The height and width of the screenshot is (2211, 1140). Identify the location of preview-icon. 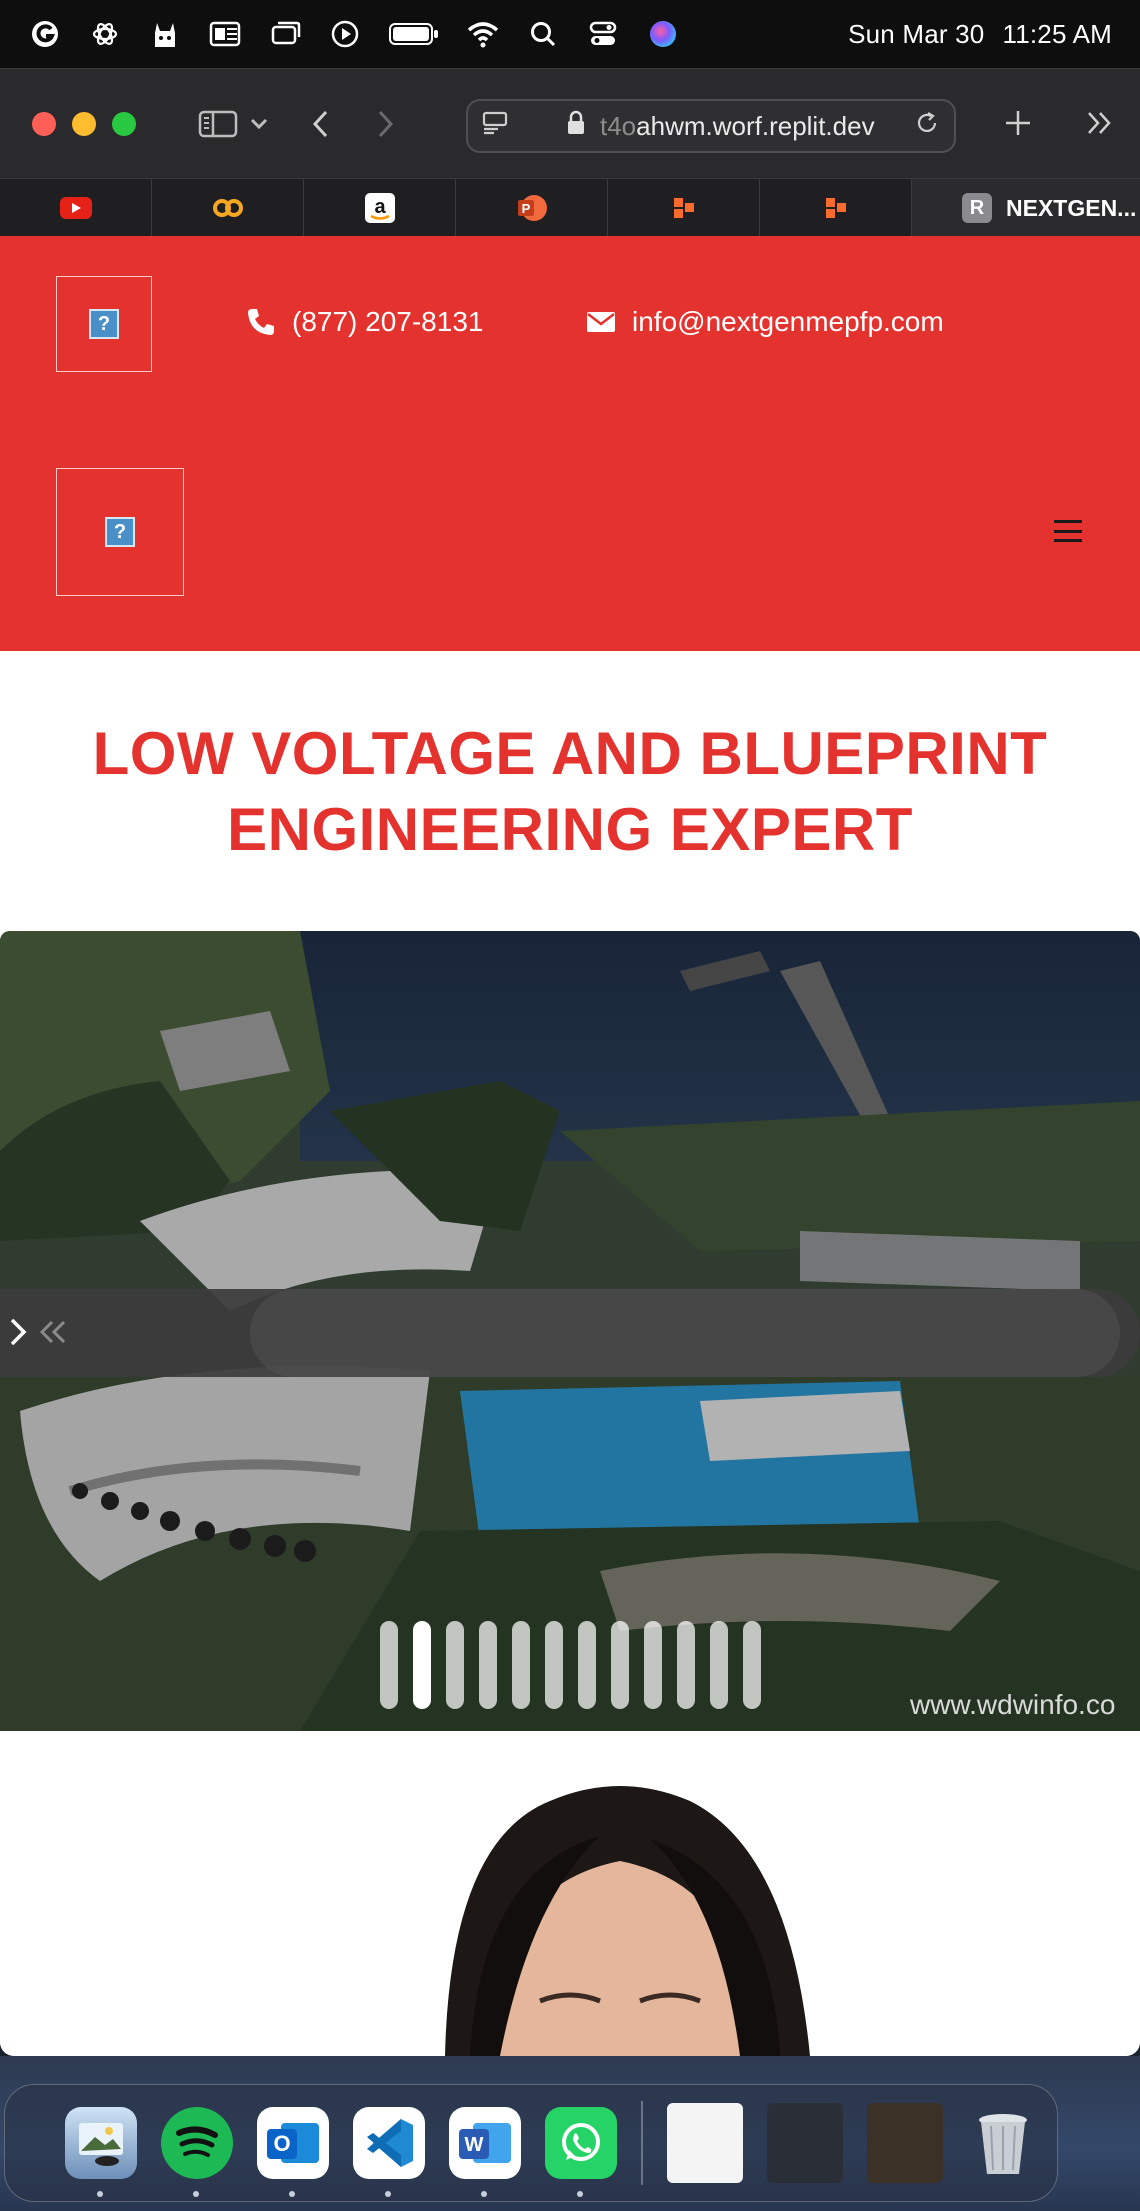
(101, 2152).